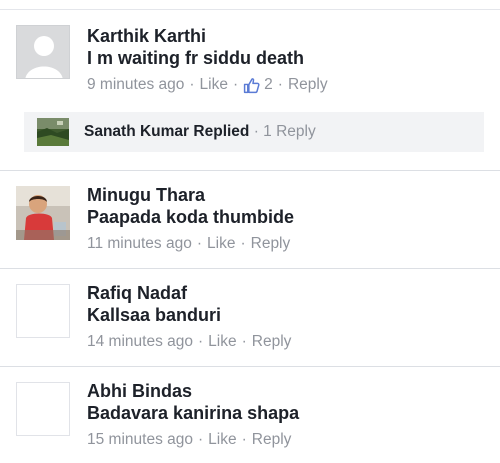 The image size is (500, 463). Describe the element at coordinates (136, 131) in the screenshot. I see `reply-author-name: Sanath Kumar` at that location.